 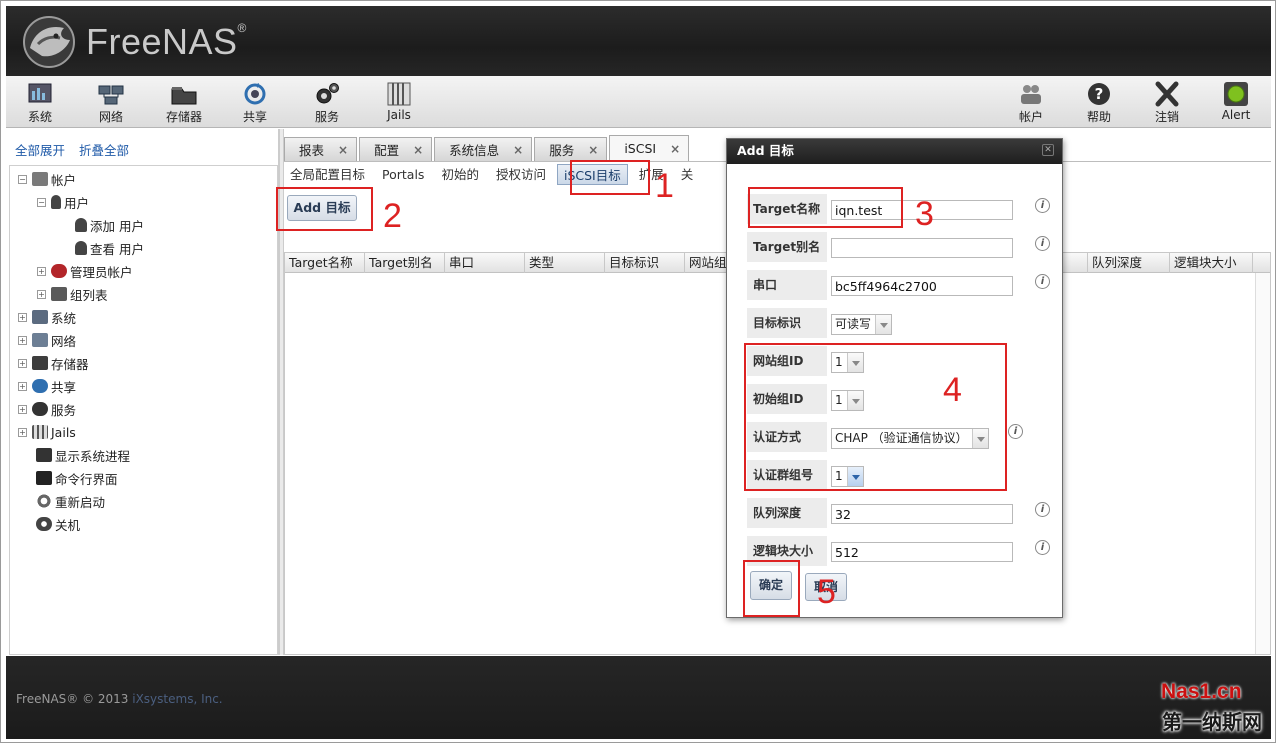 What do you see at coordinates (72, 294) in the screenshot?
I see `tree-item-groups: + 组列表` at bounding box center [72, 294].